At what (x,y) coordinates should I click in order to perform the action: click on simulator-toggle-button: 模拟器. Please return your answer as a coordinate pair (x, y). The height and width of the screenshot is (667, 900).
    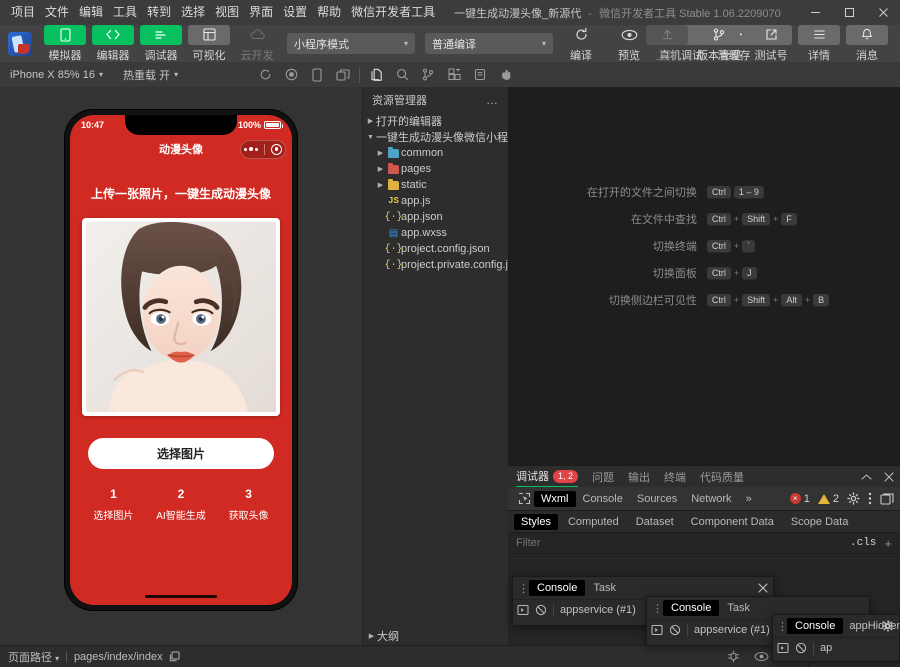
    Looking at the image, I should click on (65, 43).